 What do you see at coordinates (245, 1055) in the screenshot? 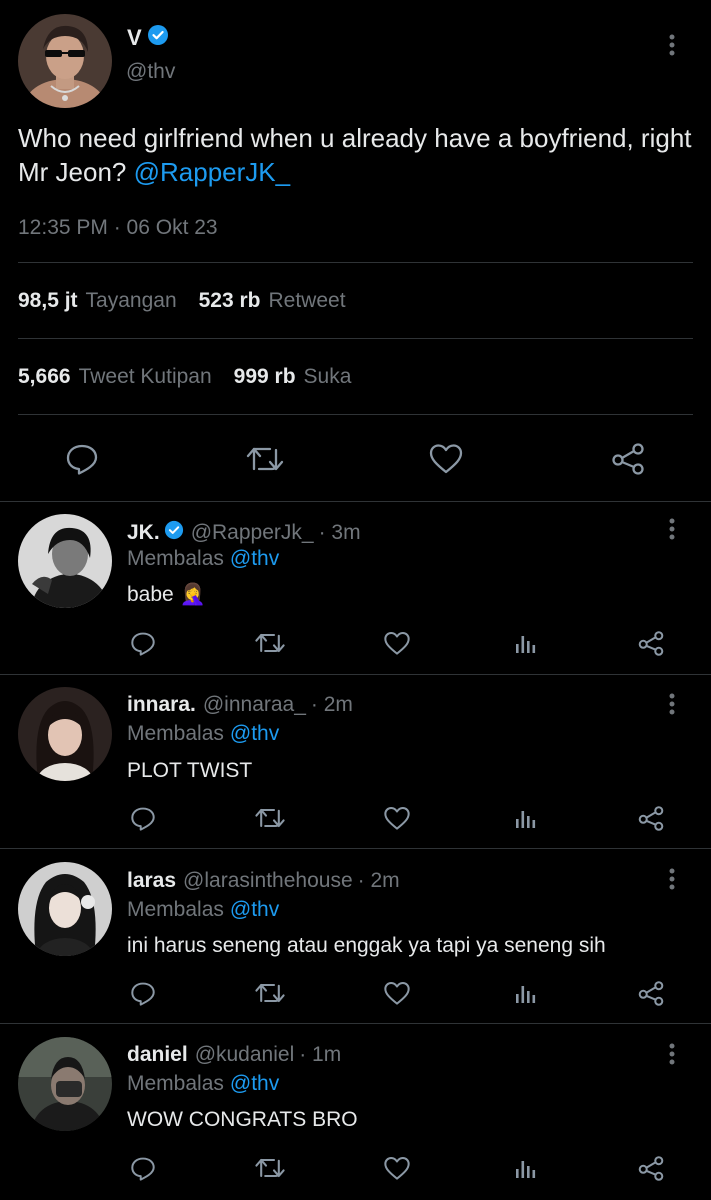
I see `reply-author-handle: @kudaniel` at bounding box center [245, 1055].